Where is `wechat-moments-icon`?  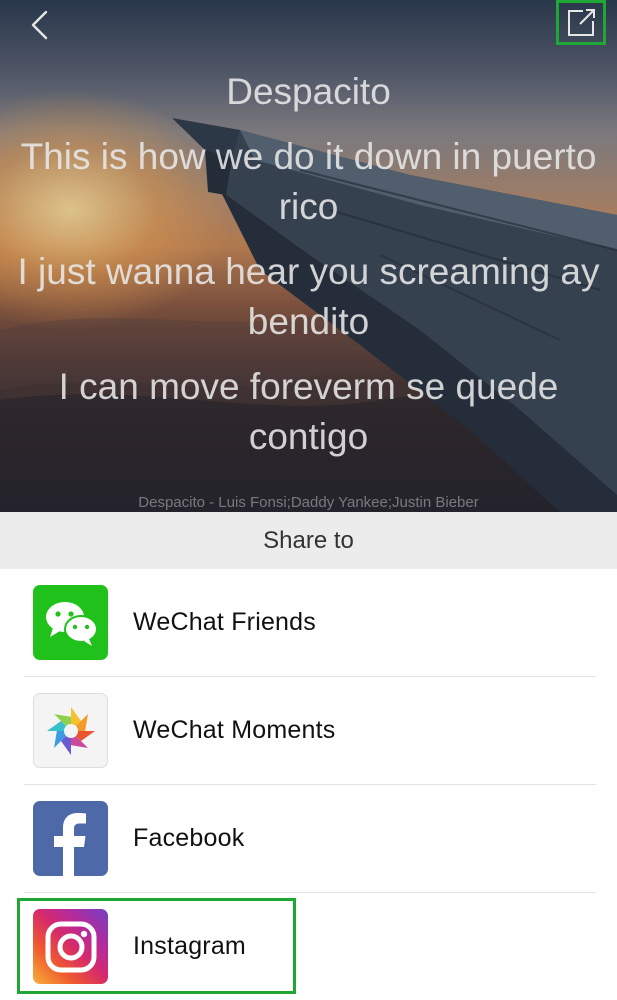 wechat-moments-icon is located at coordinates (70, 730).